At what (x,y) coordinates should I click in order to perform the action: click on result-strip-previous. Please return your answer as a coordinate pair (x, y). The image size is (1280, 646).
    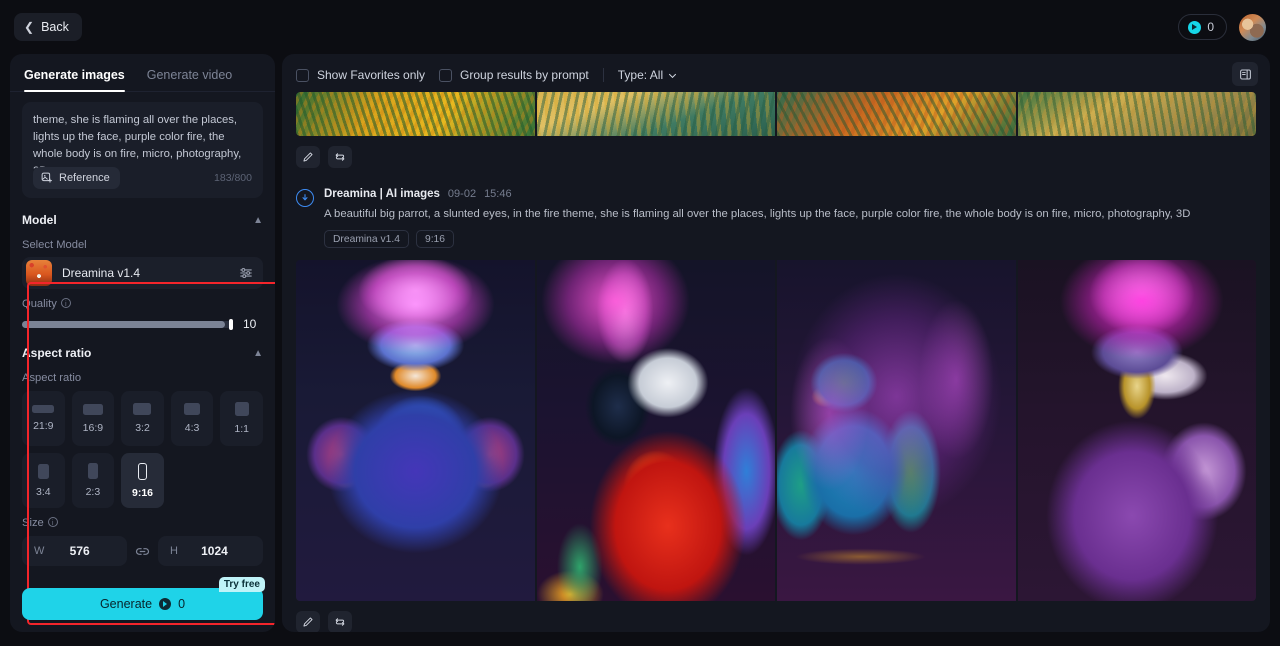
    Looking at the image, I should click on (776, 114).